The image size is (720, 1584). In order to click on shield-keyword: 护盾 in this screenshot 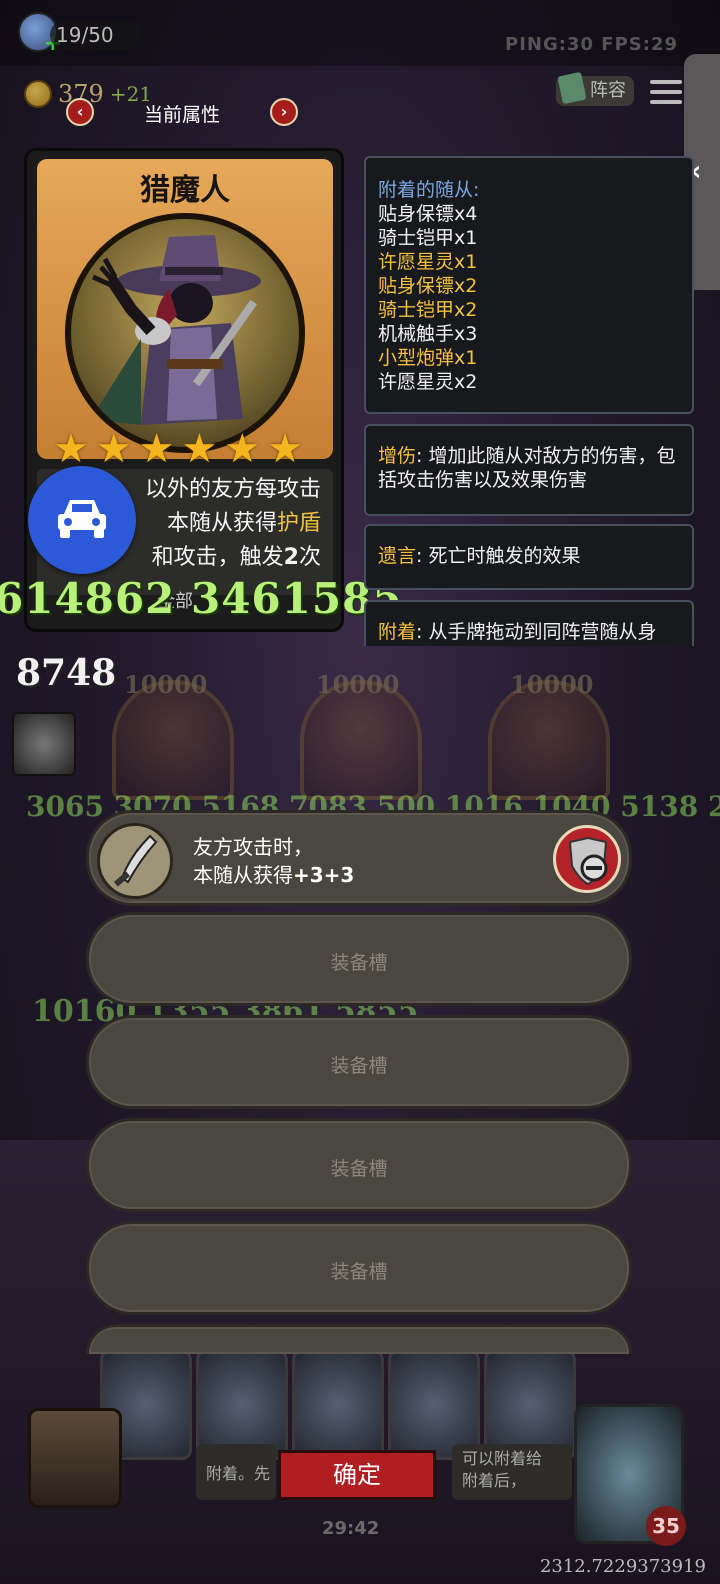, I will do `click(298, 523)`.